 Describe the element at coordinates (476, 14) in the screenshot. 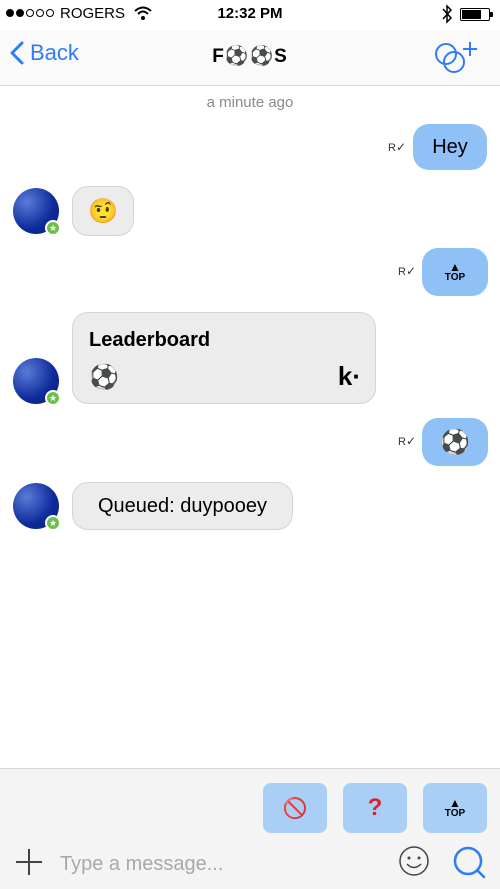

I see `battery-icon` at that location.